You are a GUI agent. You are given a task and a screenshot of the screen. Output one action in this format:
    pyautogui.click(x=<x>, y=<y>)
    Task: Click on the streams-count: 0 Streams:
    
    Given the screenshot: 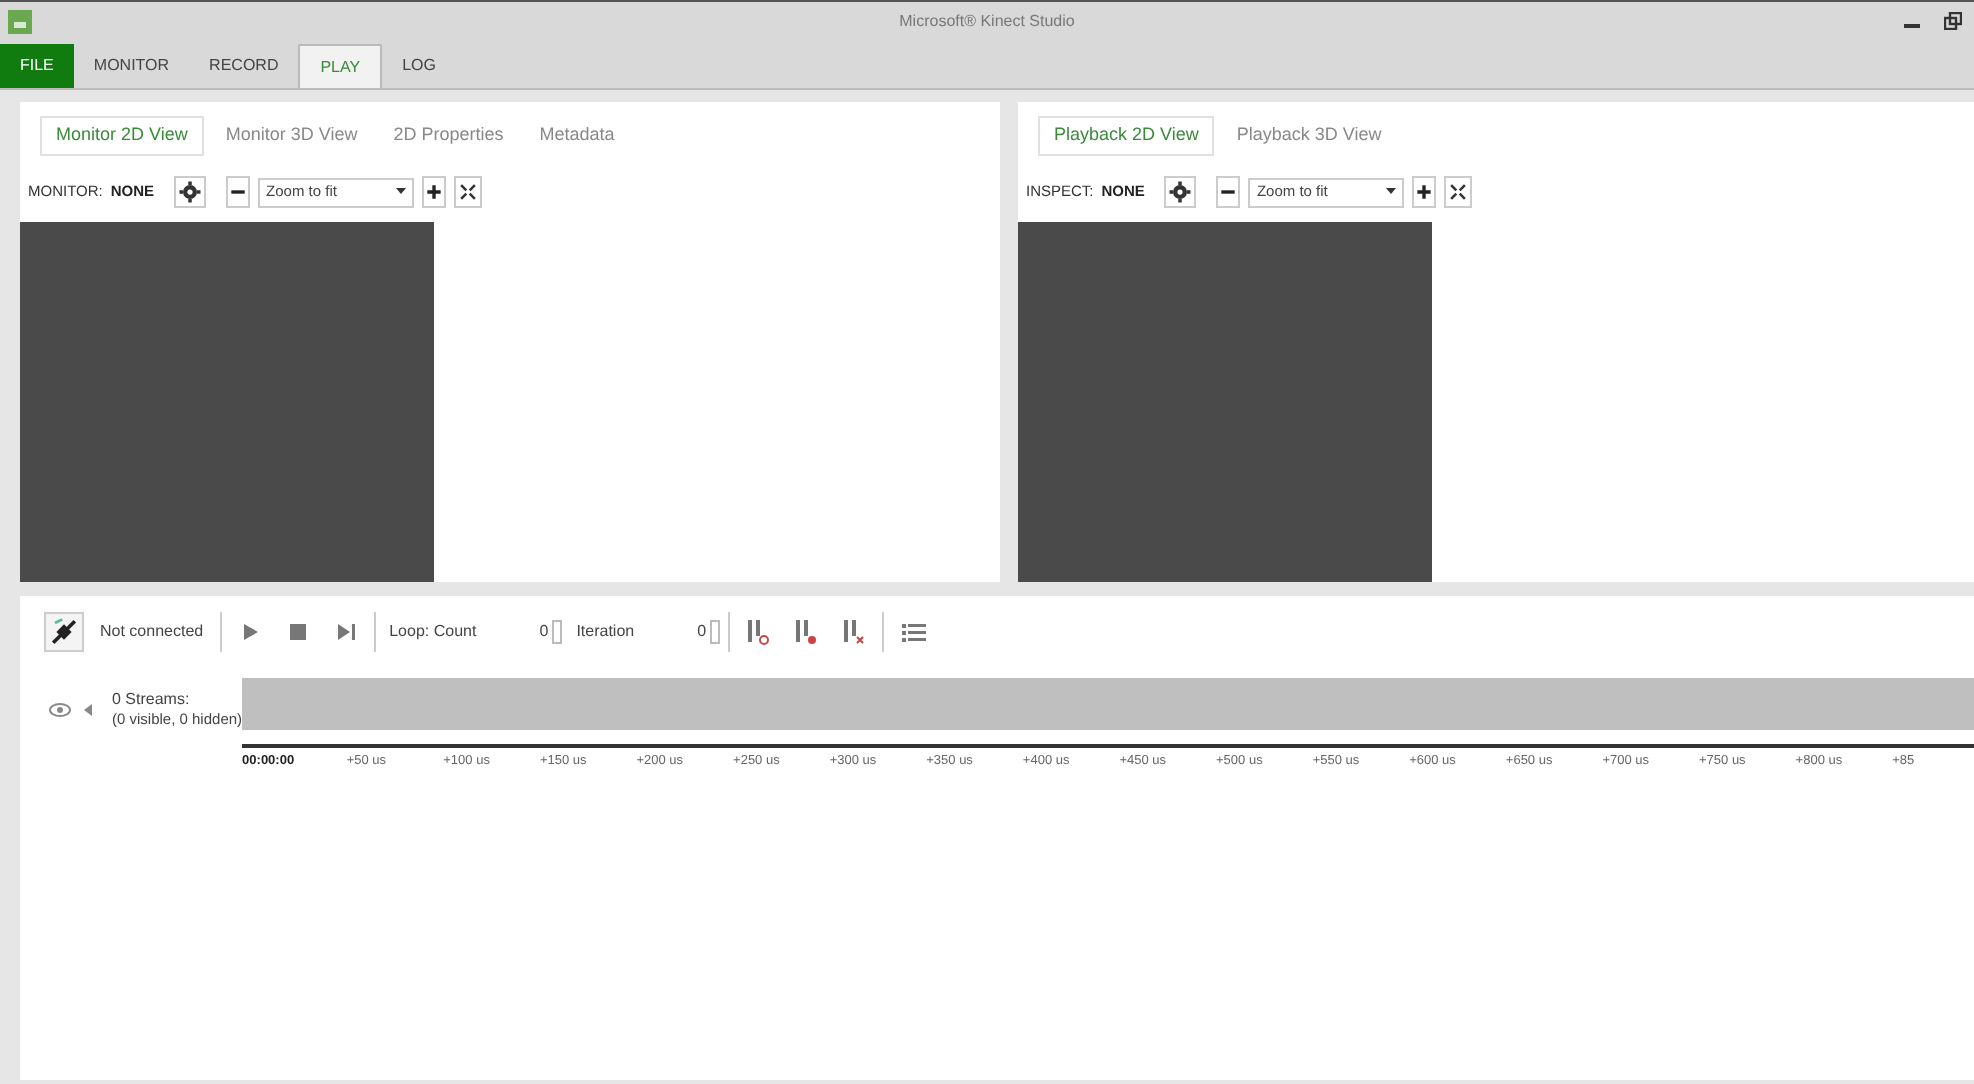 What is the action you would take?
    pyautogui.click(x=152, y=700)
    